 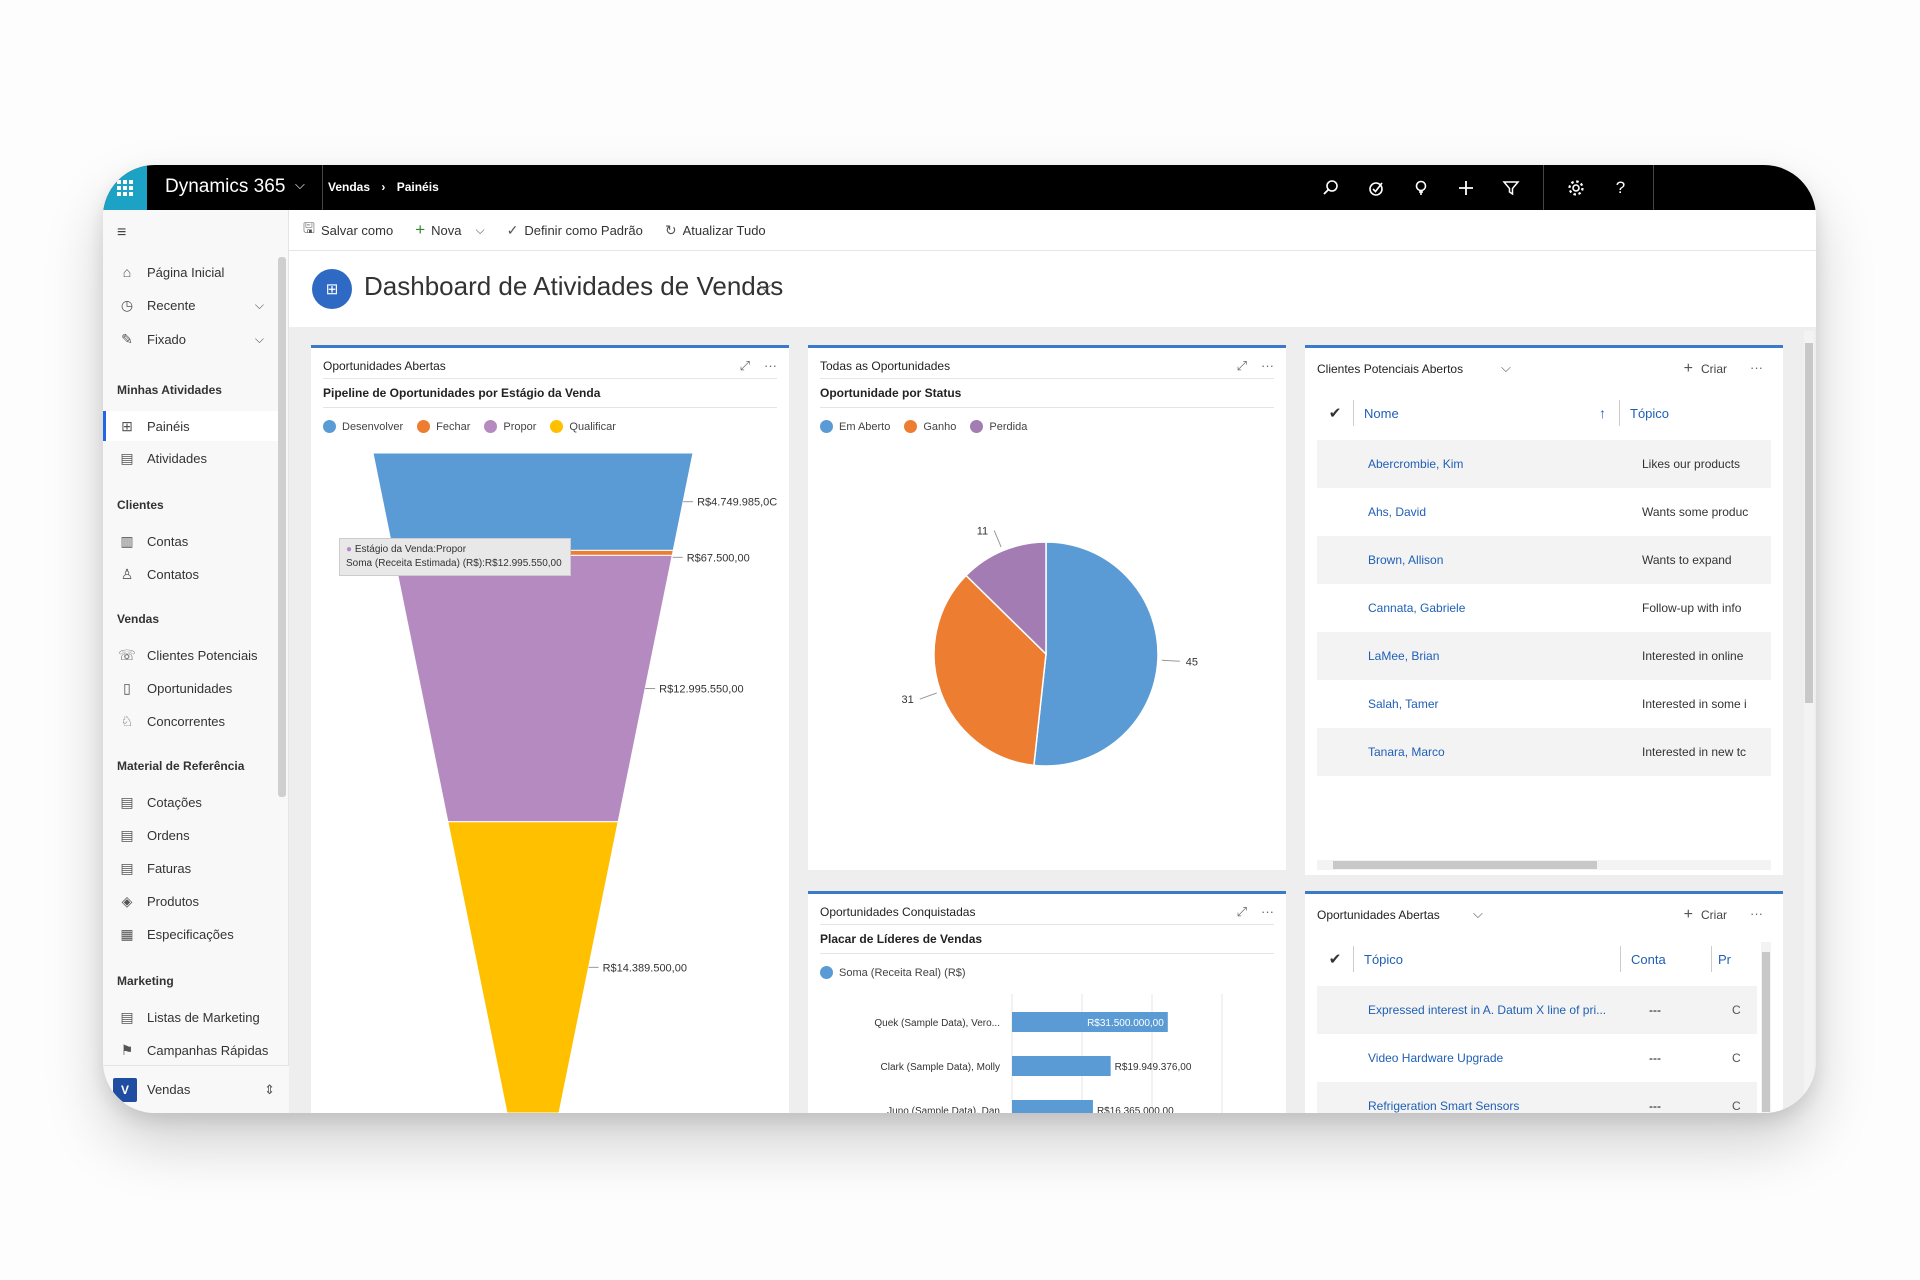 I want to click on breadcrumb-page: Painéis, so click(x=418, y=187).